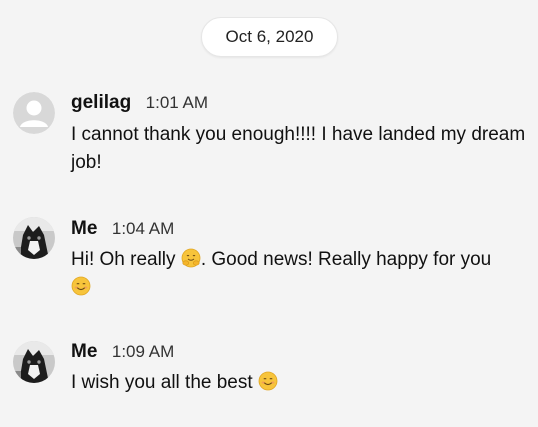  I want to click on message-timestamp: 1:09 AM, so click(143, 351).